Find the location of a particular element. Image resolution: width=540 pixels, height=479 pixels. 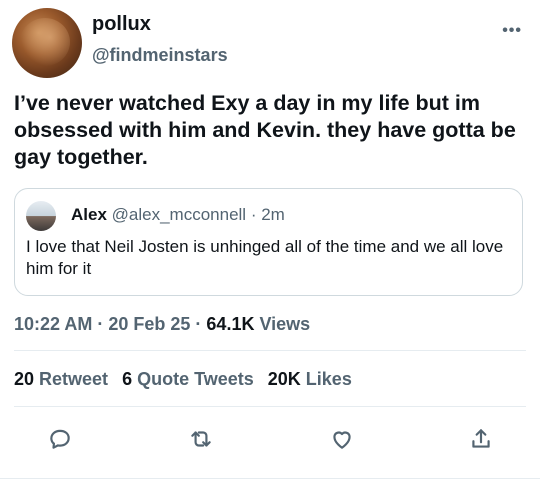

engagement-stats: 20 Retweet 6 Quote Tweets 20K Likes is located at coordinates (183, 379).